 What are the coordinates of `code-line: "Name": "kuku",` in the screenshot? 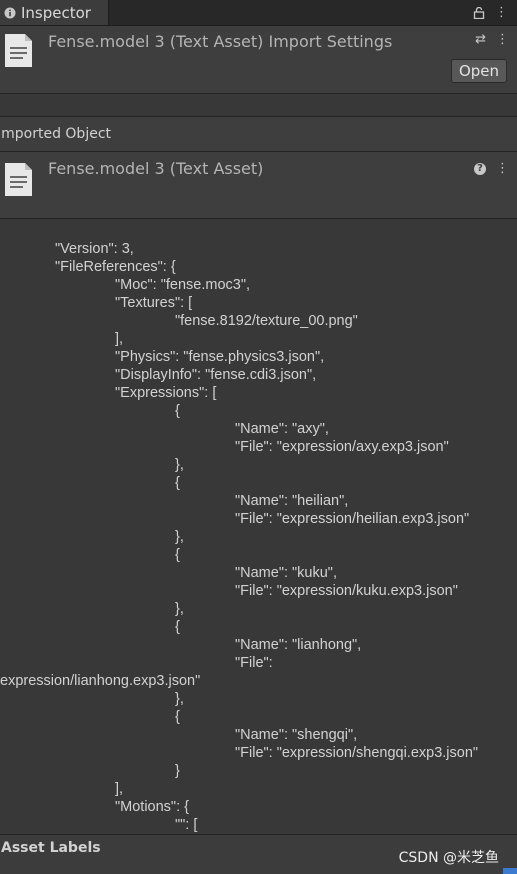 It's located at (286, 573).